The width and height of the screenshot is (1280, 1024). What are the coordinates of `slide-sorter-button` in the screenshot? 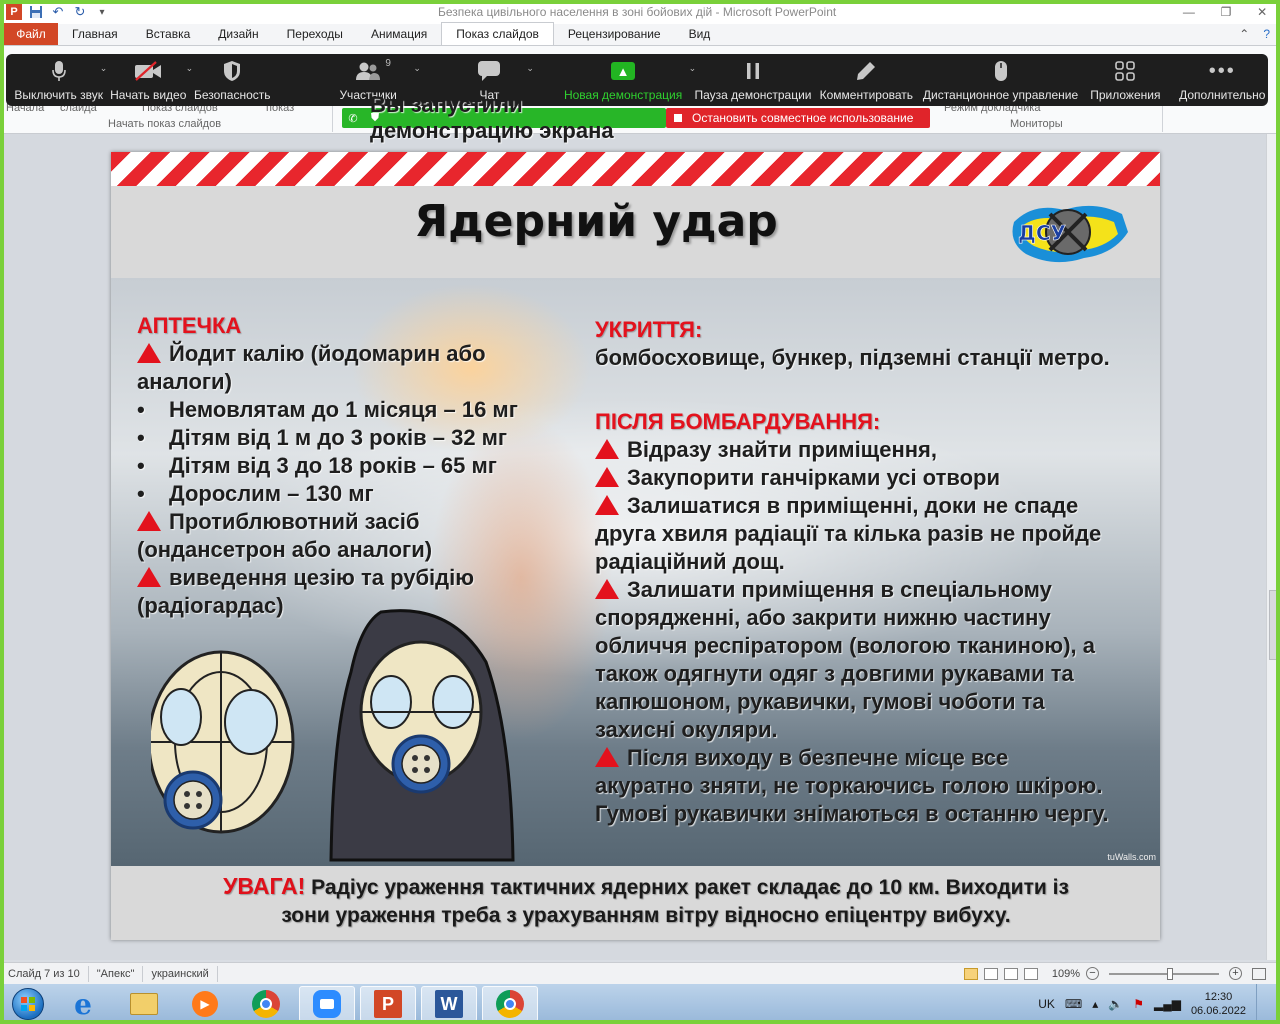 It's located at (990, 973).